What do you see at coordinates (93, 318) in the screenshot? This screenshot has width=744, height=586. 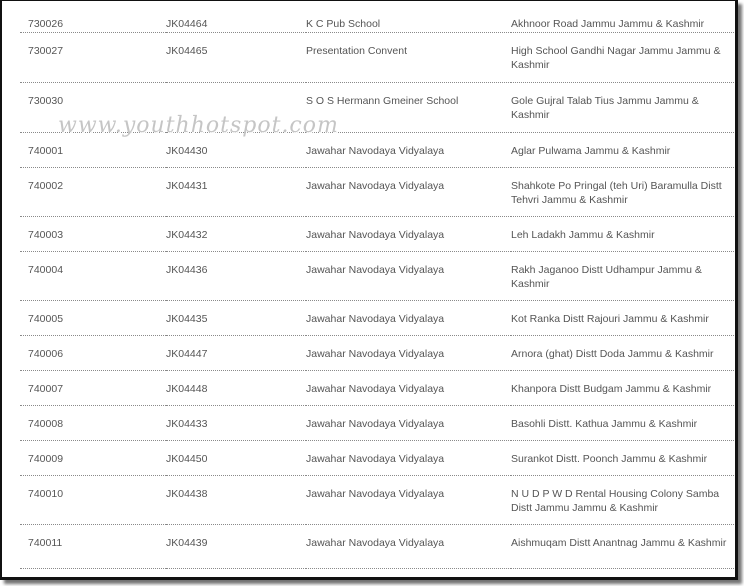 I see `row-code-cell: 740005` at bounding box center [93, 318].